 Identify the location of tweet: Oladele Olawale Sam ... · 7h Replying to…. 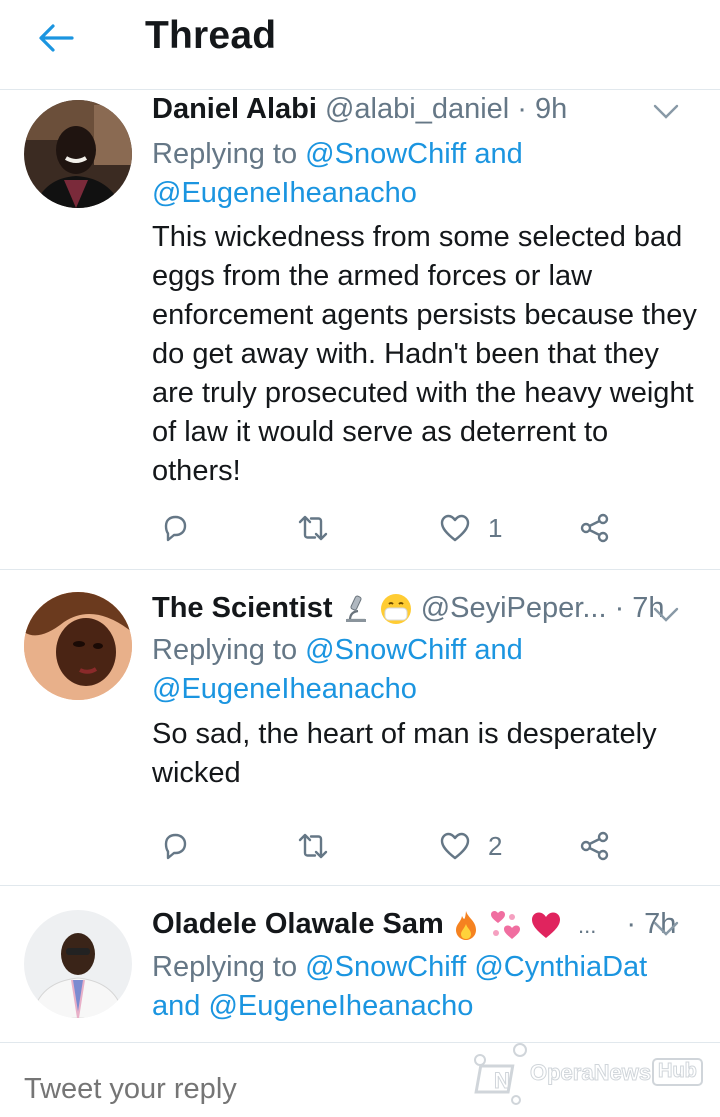
(360, 966).